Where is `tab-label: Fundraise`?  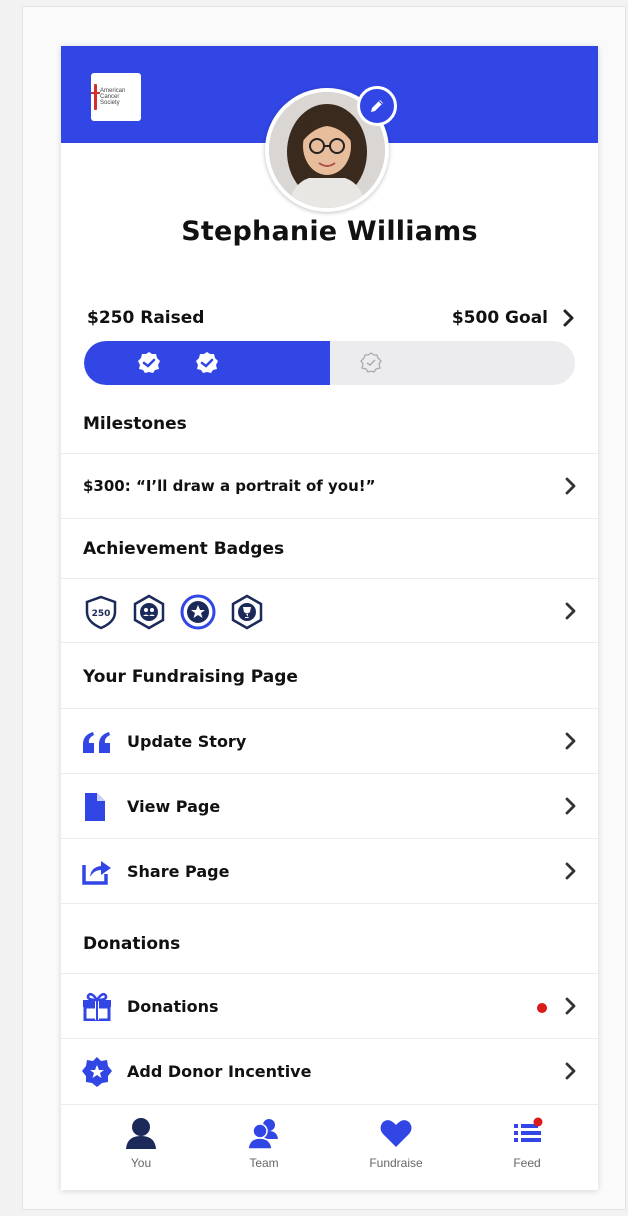 tab-label: Fundraise is located at coordinates (396, 1163).